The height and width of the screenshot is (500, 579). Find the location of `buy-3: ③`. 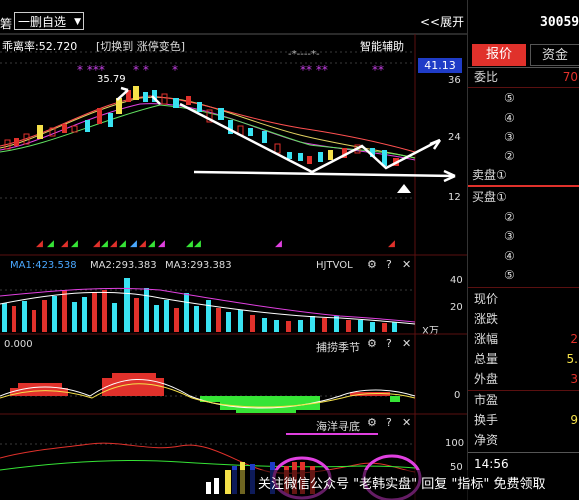

buy-3: ③ is located at coordinates (509, 236).